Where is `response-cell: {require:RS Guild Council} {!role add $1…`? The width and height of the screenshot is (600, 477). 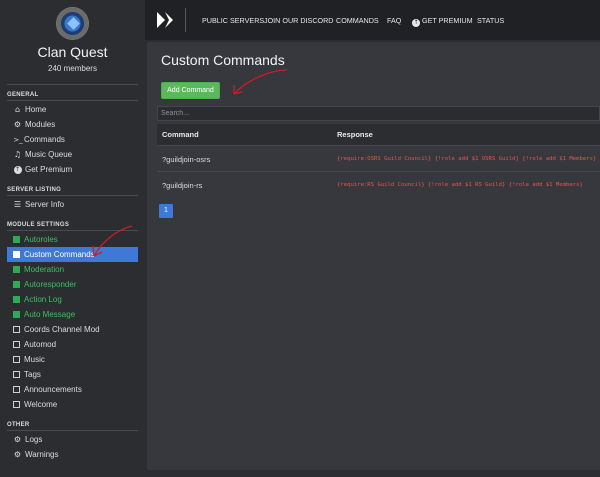 response-cell: {require:RS Guild Council} {!role add $1… is located at coordinates (460, 185).